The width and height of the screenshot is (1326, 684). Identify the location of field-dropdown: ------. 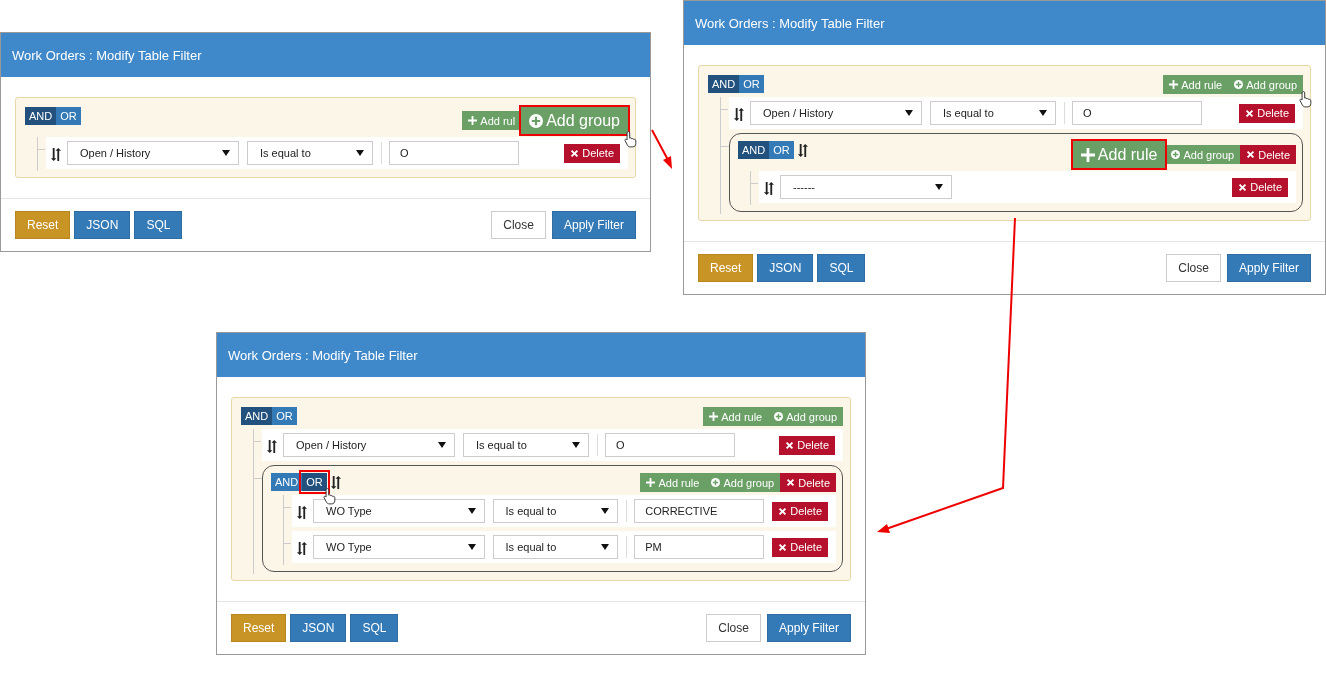
(866, 187).